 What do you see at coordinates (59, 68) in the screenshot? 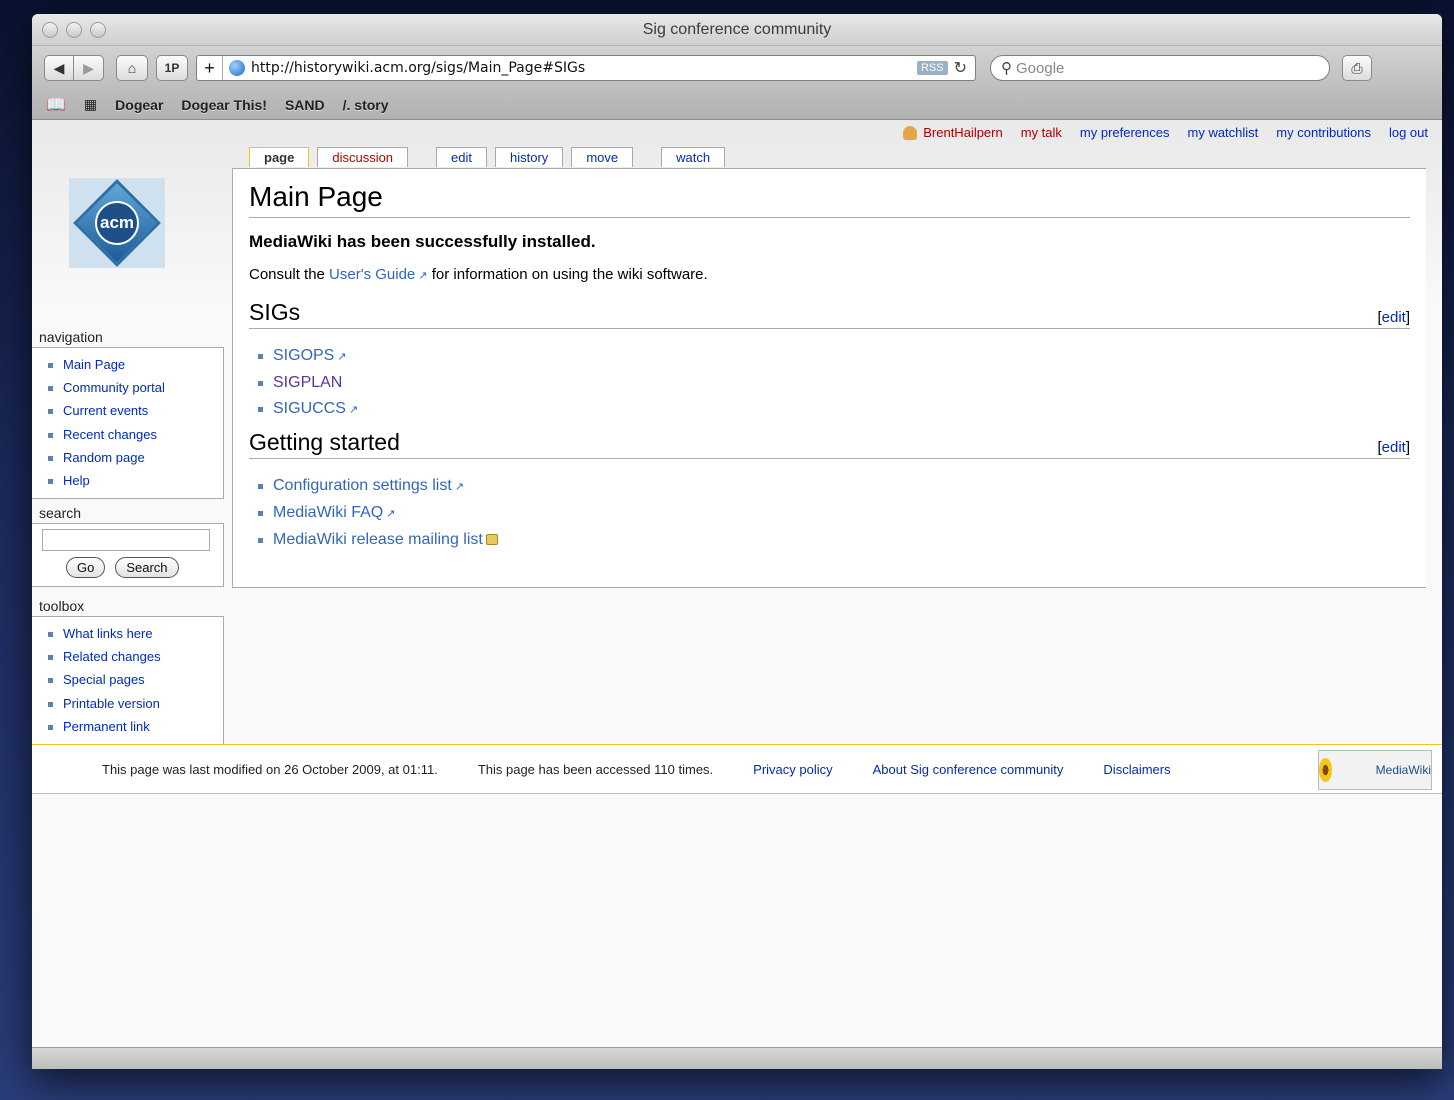
I see `back-button: ◀` at bounding box center [59, 68].